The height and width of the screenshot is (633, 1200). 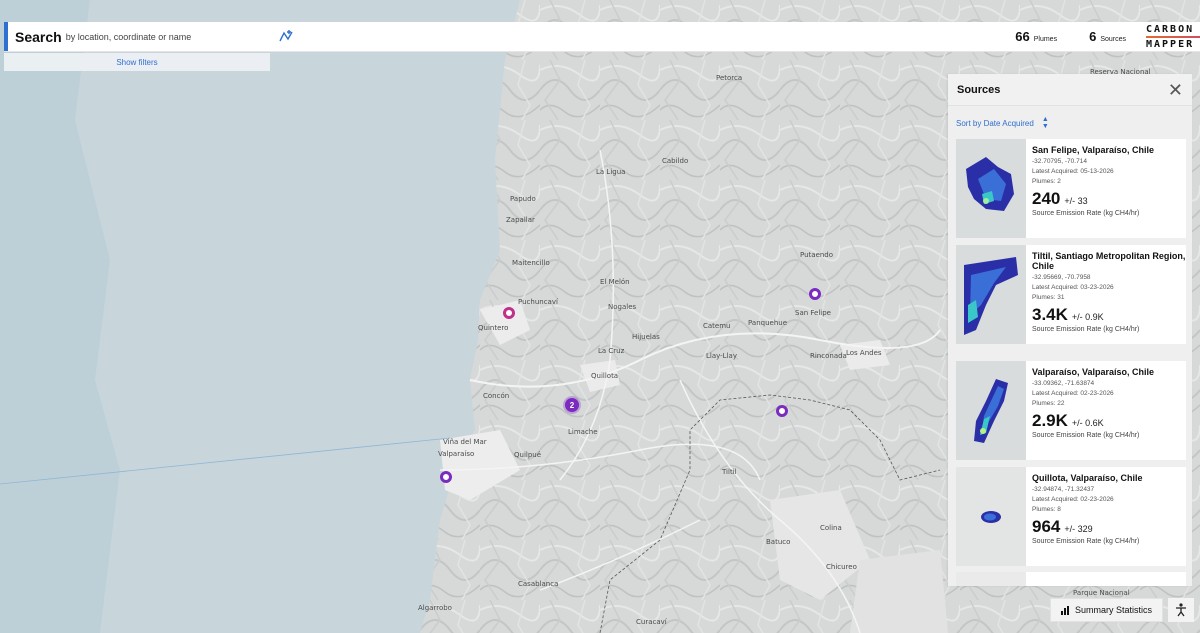 What do you see at coordinates (1050, 314) in the screenshot?
I see `emission-rate: 3.4K` at bounding box center [1050, 314].